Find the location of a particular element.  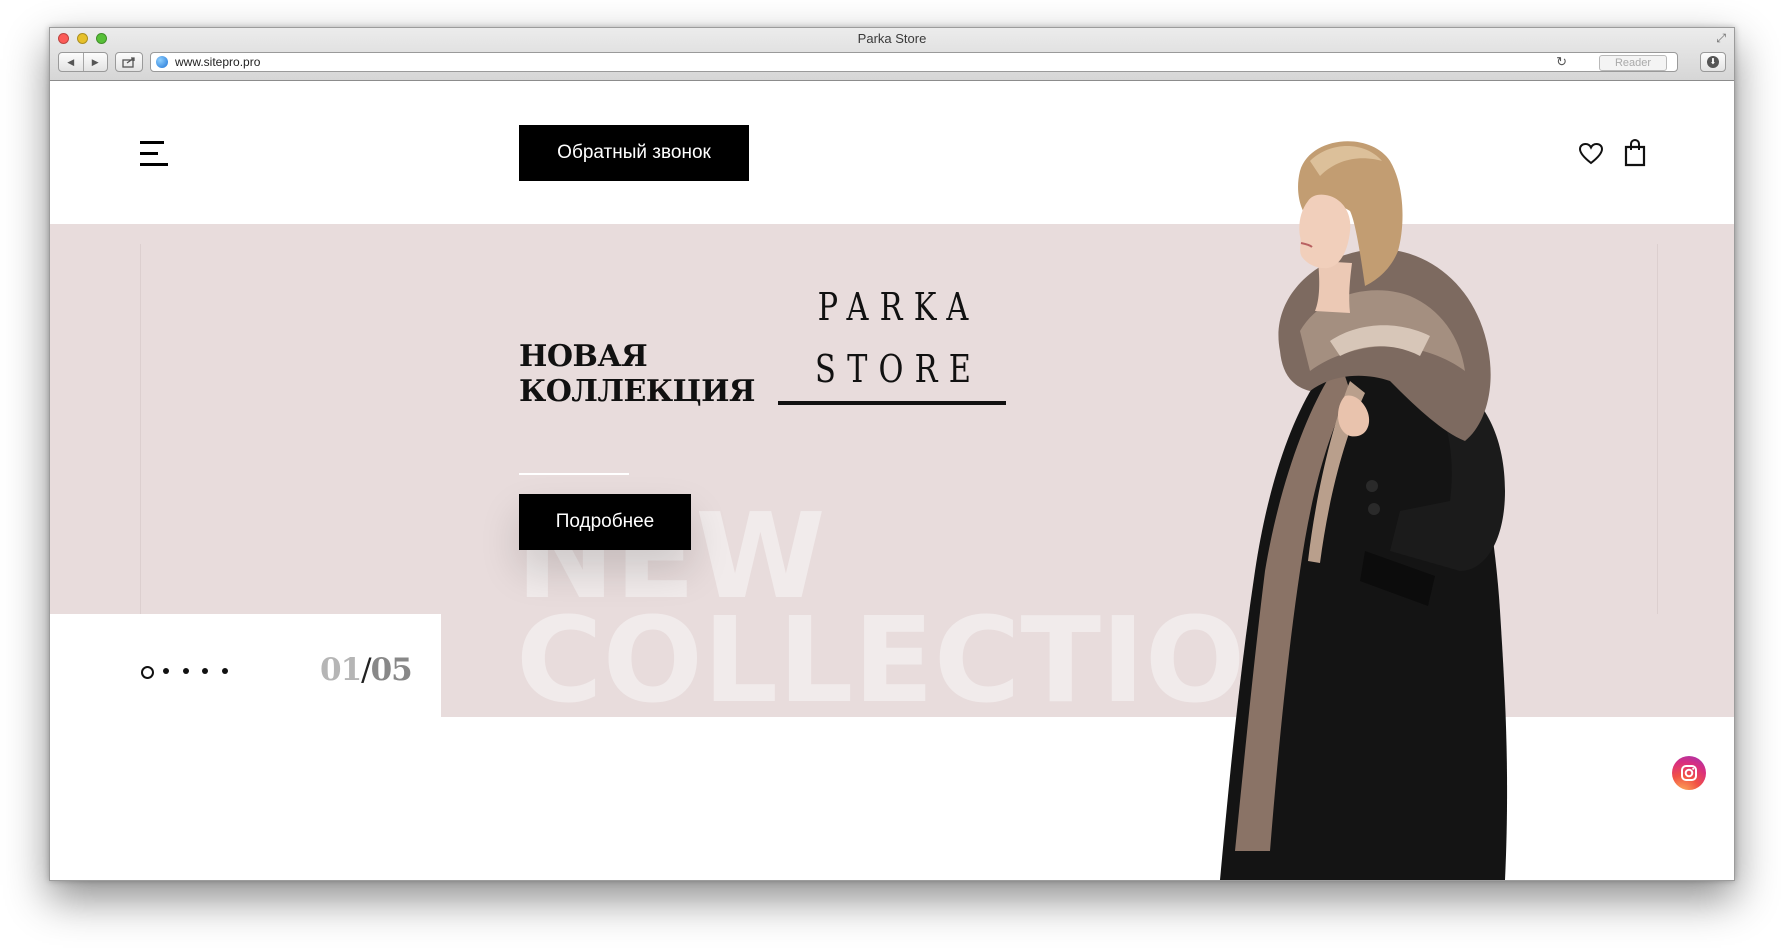

url-text: www.sitepro.pro is located at coordinates (218, 62).